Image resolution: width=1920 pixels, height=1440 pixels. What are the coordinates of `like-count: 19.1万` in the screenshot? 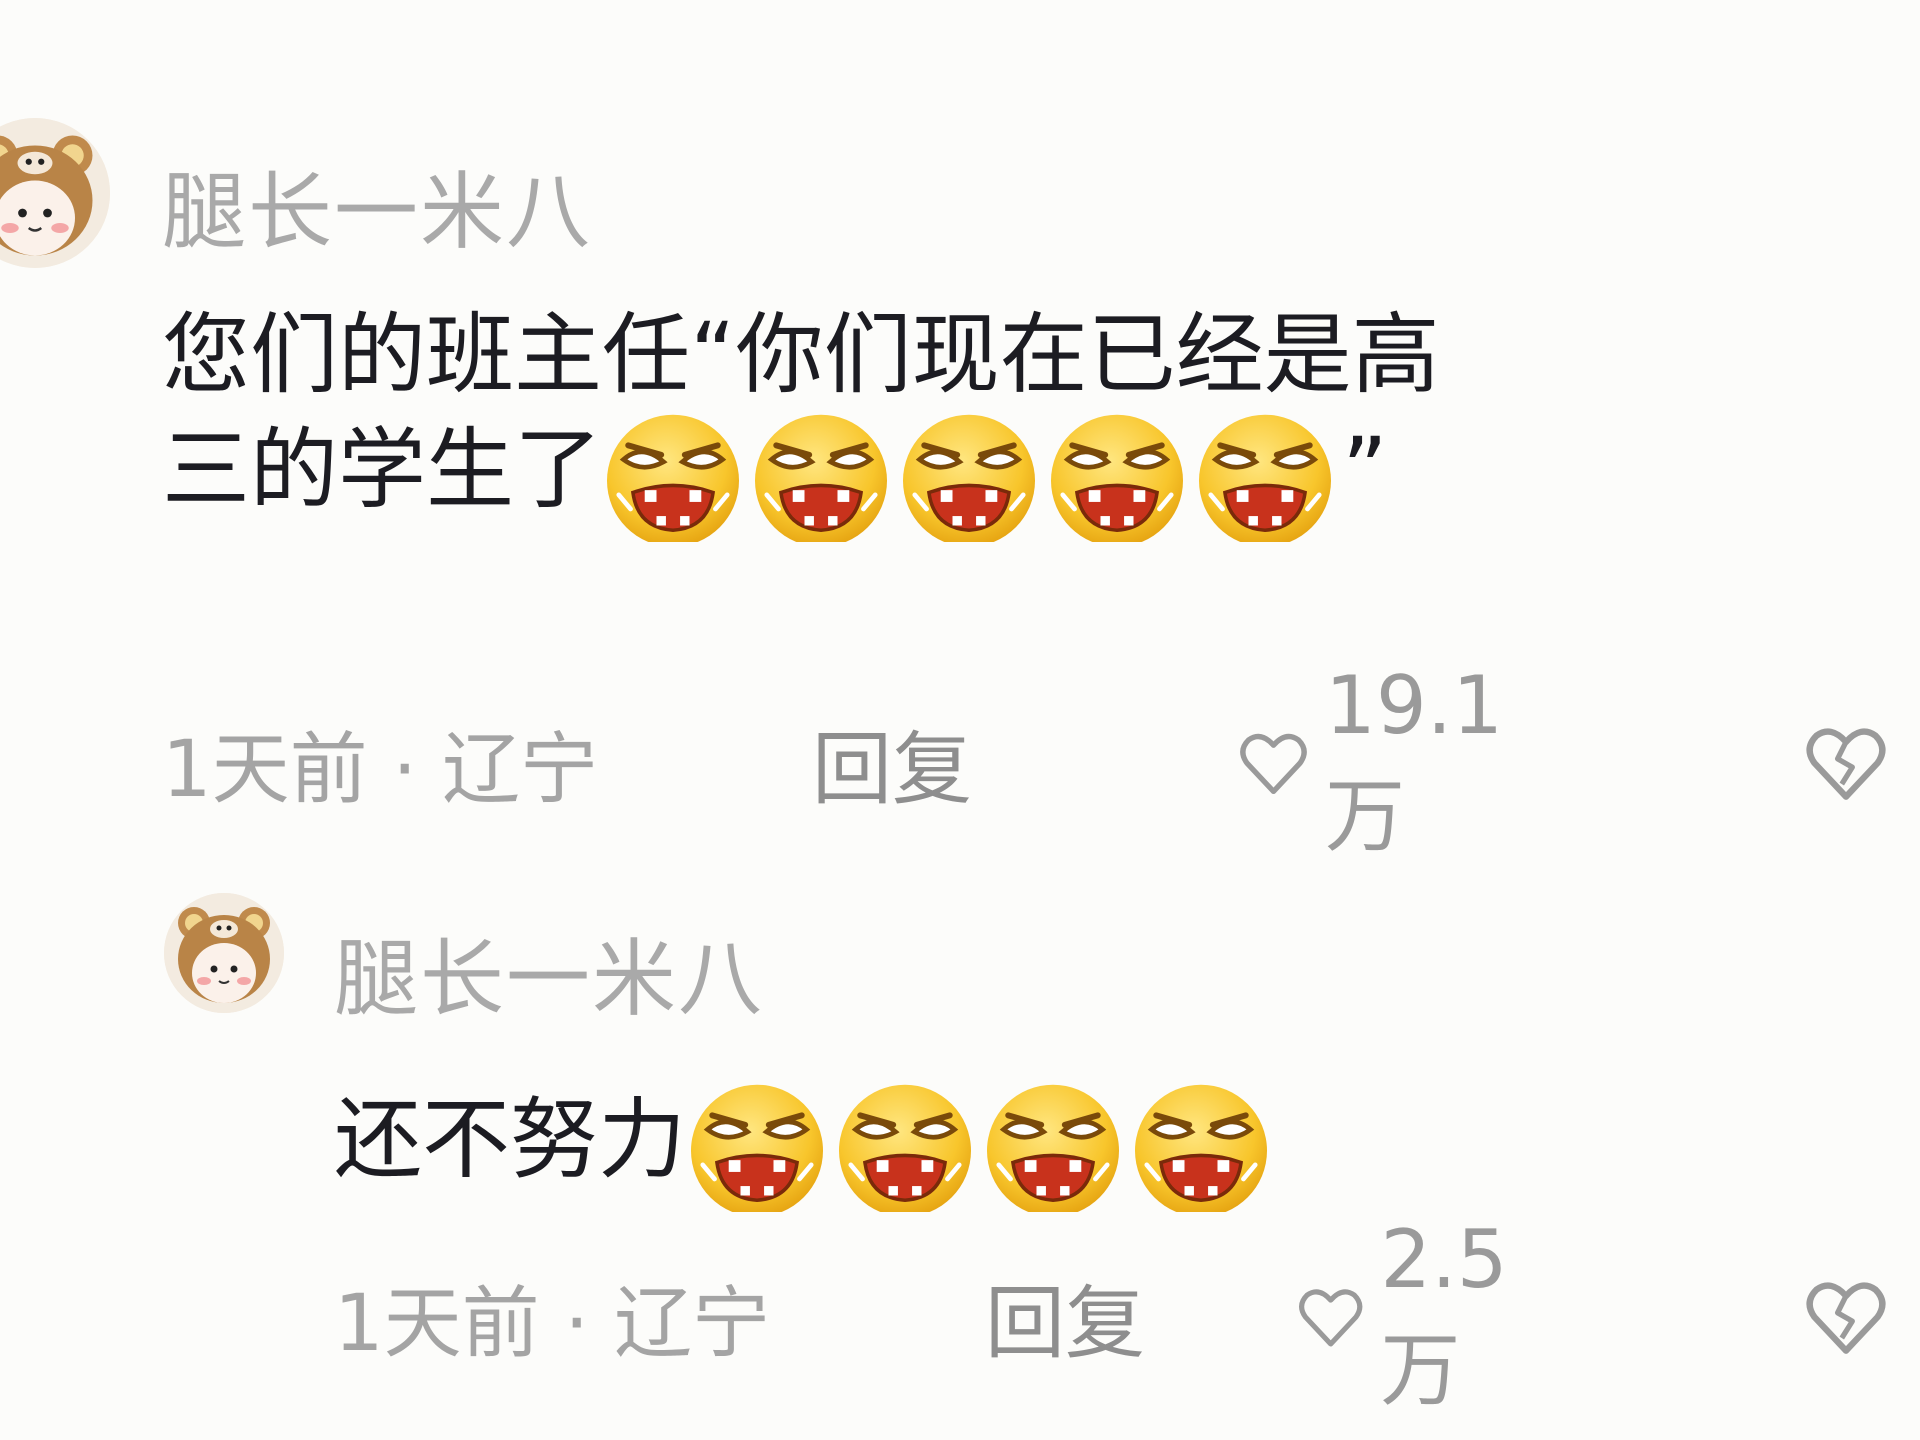 It's located at (1414, 760).